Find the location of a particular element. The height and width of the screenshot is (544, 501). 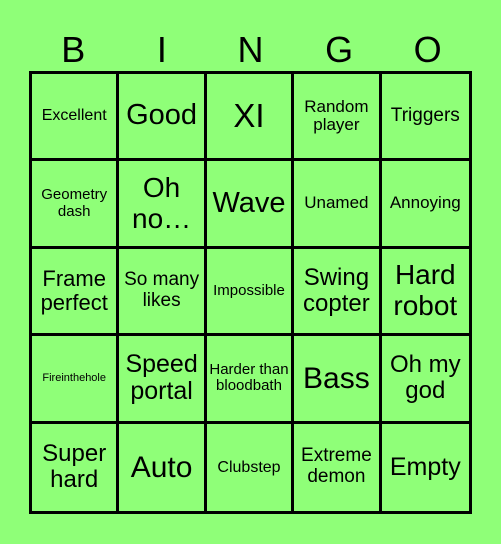

bingo-cell: Fireinthehole is located at coordinates (76, 380).